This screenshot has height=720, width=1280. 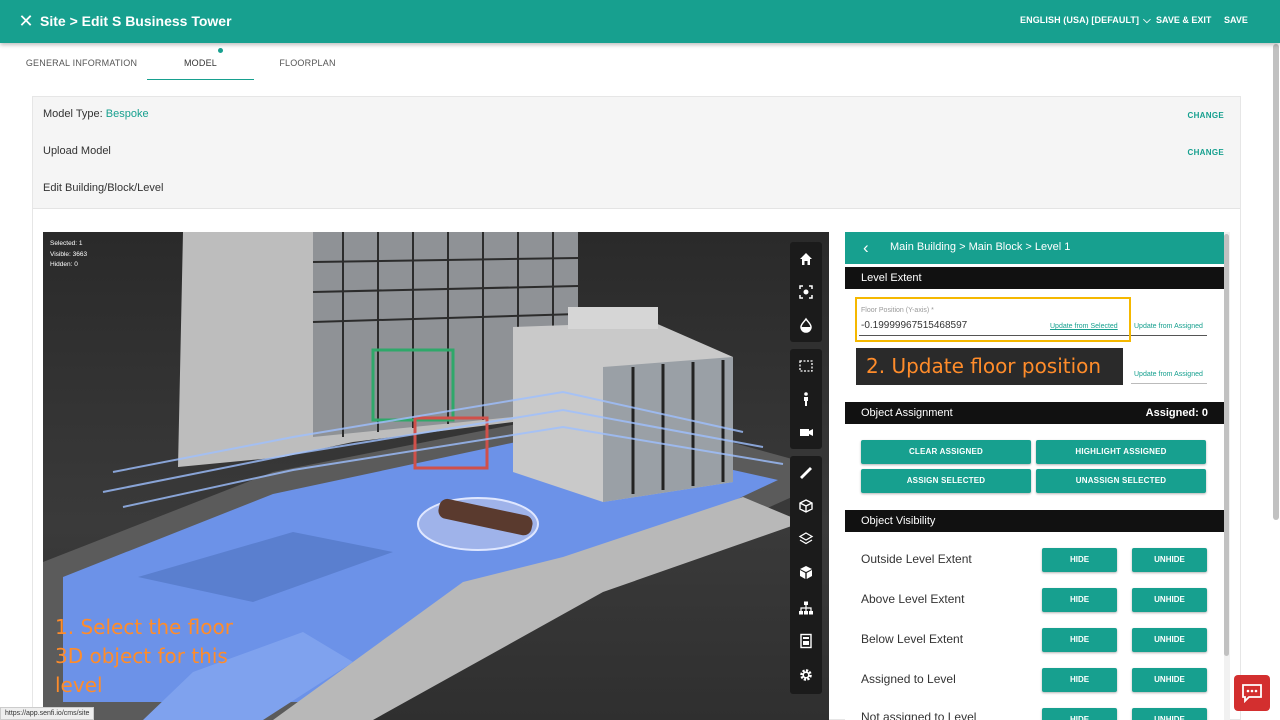 I want to click on camera-icon, so click(x=806, y=432).